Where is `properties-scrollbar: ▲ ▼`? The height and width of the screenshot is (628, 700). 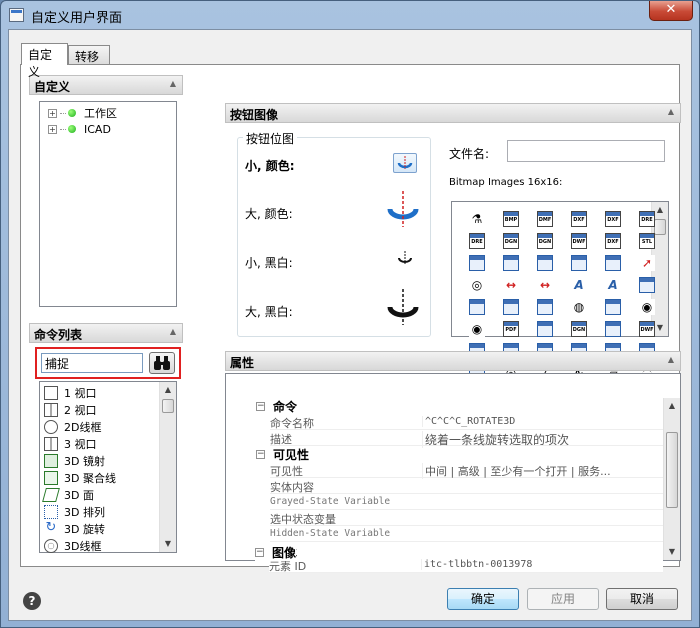 properties-scrollbar: ▲ ▼ is located at coordinates (671, 479).